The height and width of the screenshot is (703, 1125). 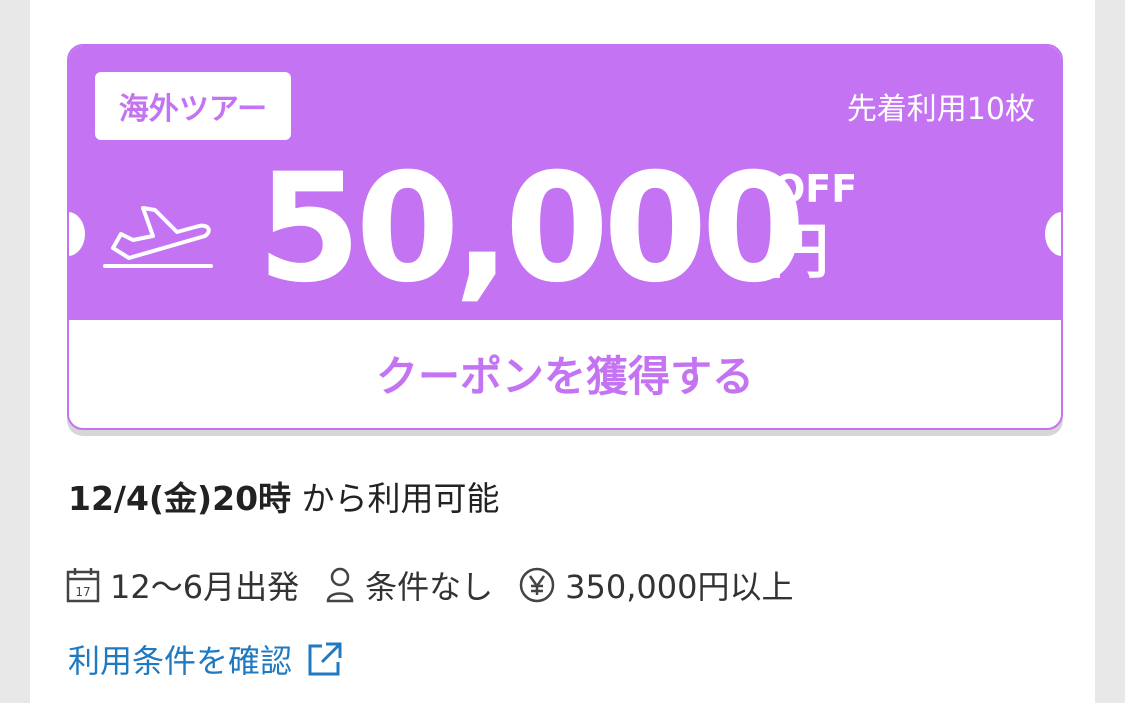 I want to click on availability-suffix: から利用可能, so click(x=395, y=498).